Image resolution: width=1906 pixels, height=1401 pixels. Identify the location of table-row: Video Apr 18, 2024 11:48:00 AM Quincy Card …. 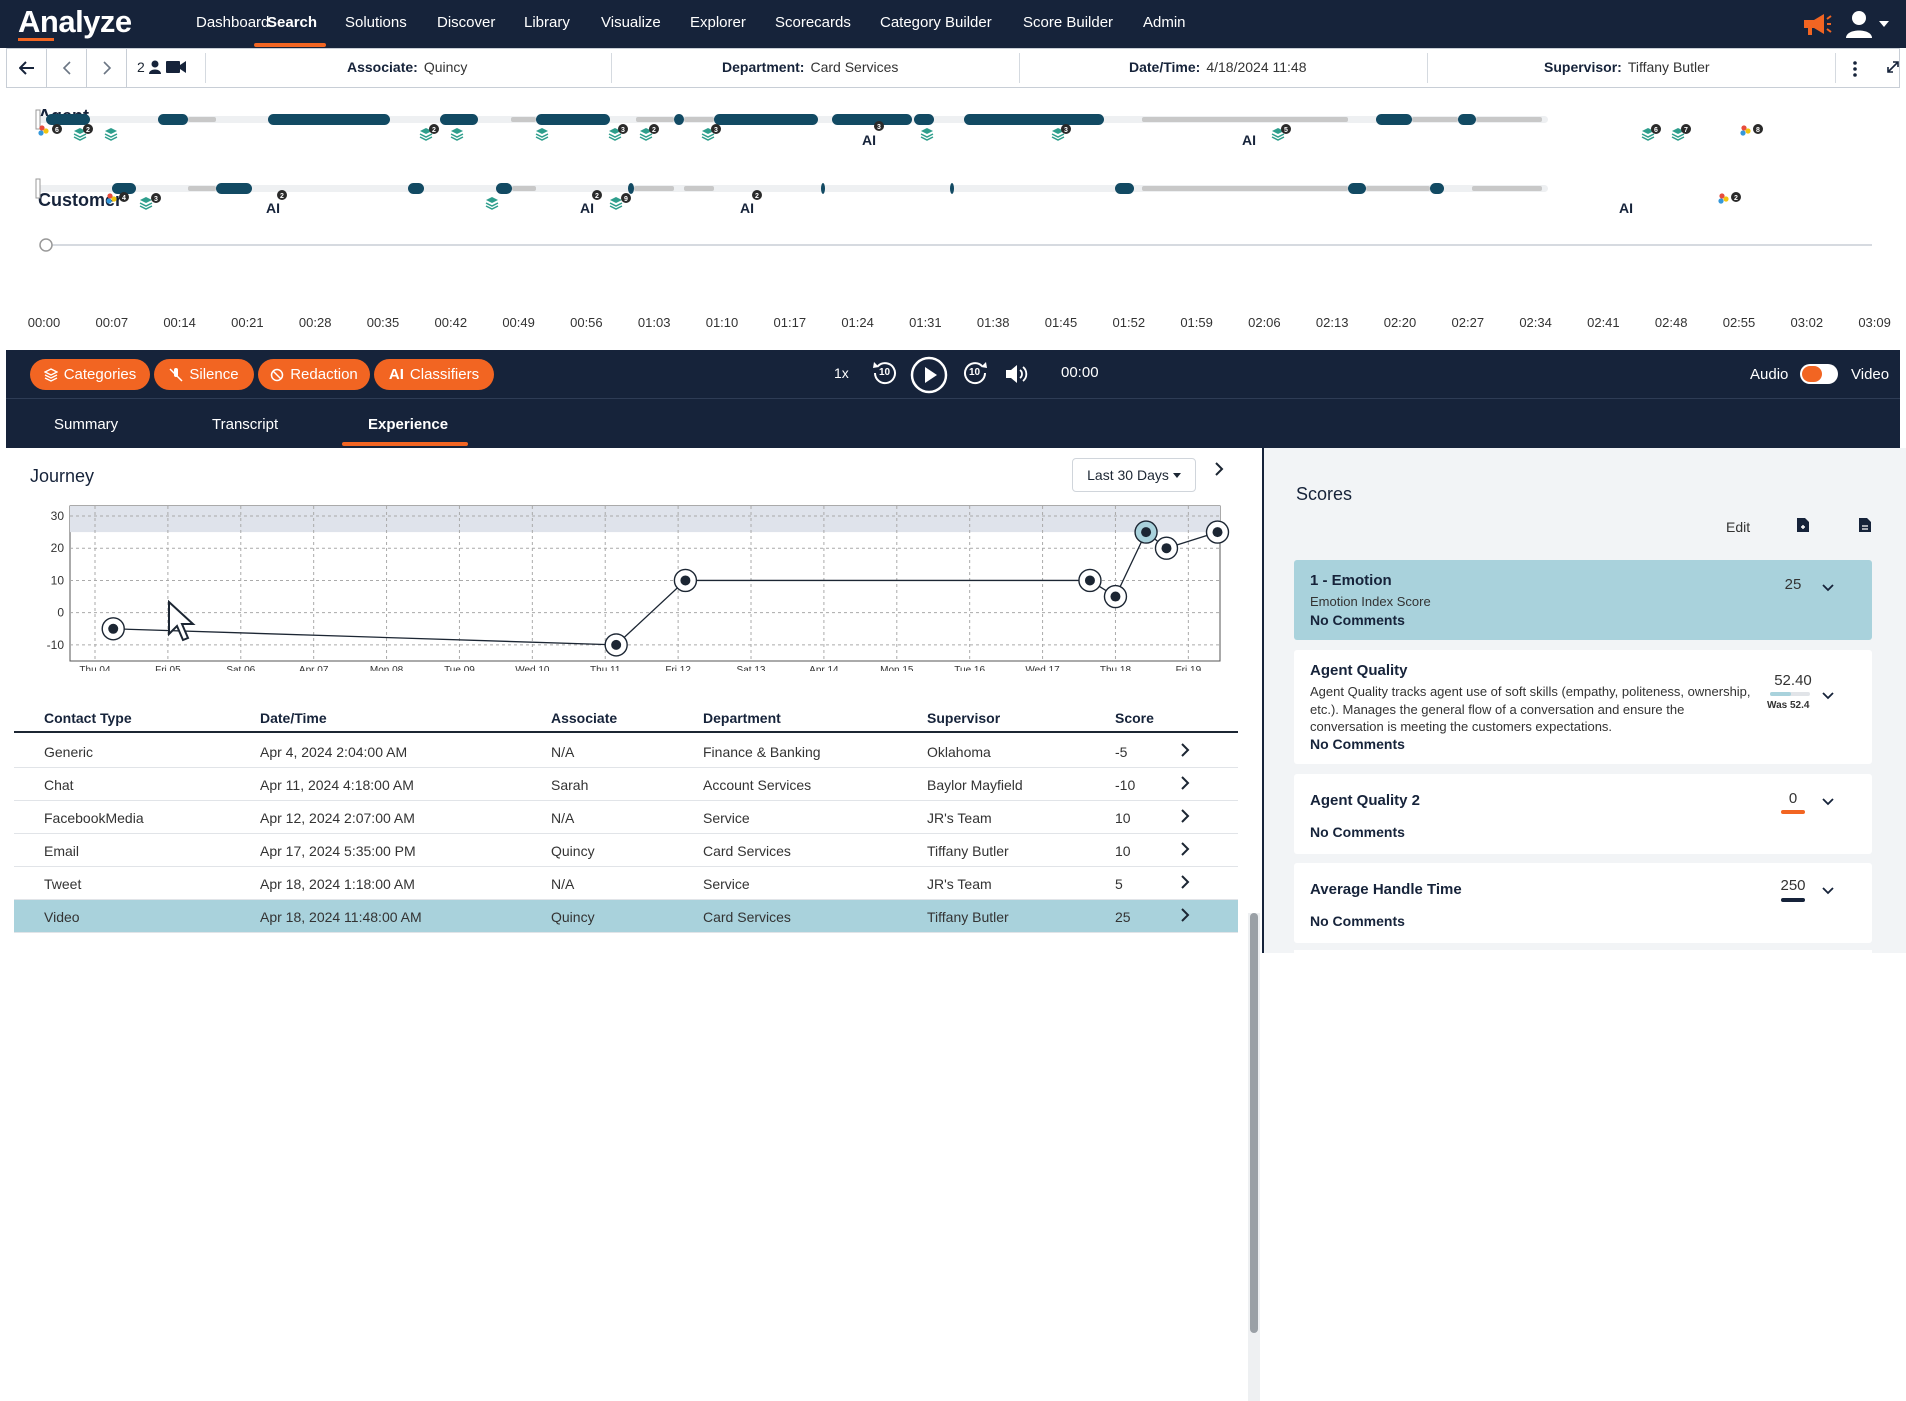
(626, 916).